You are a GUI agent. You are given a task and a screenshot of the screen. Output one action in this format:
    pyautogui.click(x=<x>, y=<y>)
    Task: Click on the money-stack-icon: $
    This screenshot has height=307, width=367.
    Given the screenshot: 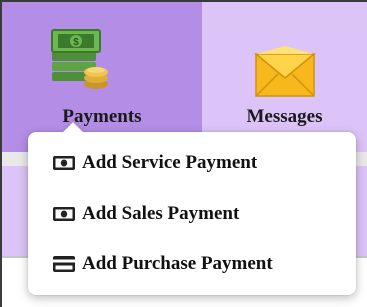 What is the action you would take?
    pyautogui.click(x=81, y=61)
    